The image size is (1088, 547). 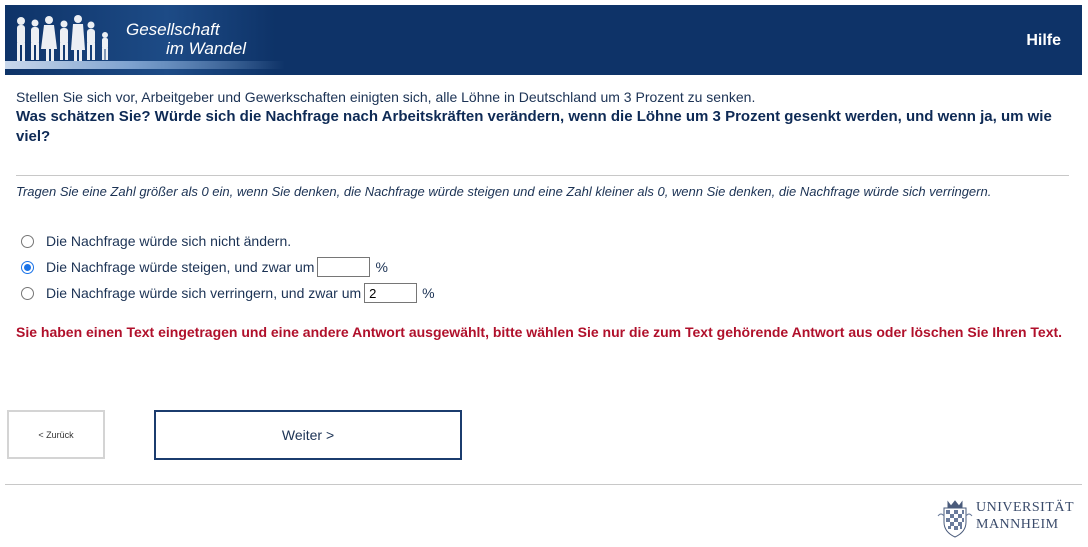 I want to click on option-increase-label: Die Nachfrage würde steigen, und zwar um, so click(x=180, y=267).